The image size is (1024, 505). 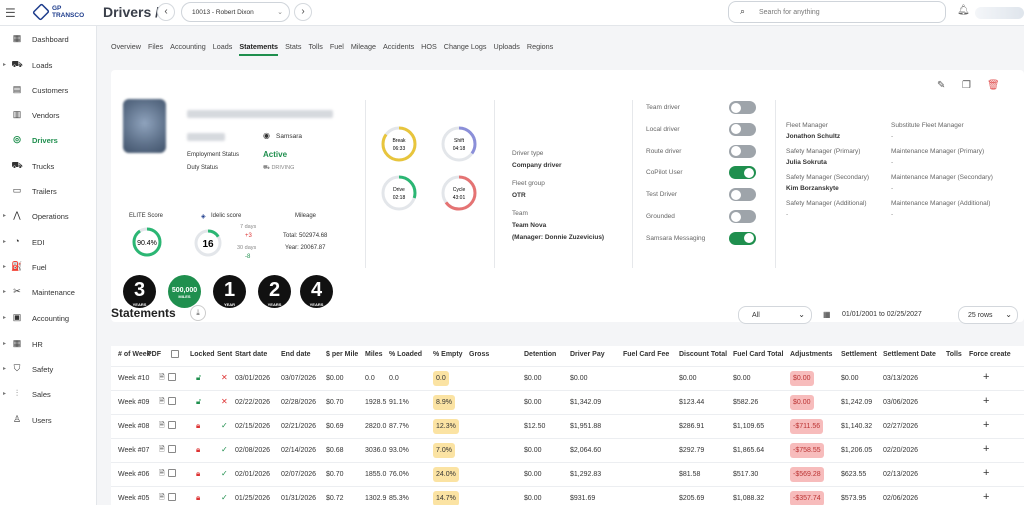 What do you see at coordinates (296, 354) in the screenshot?
I see `column-header: End date` at bounding box center [296, 354].